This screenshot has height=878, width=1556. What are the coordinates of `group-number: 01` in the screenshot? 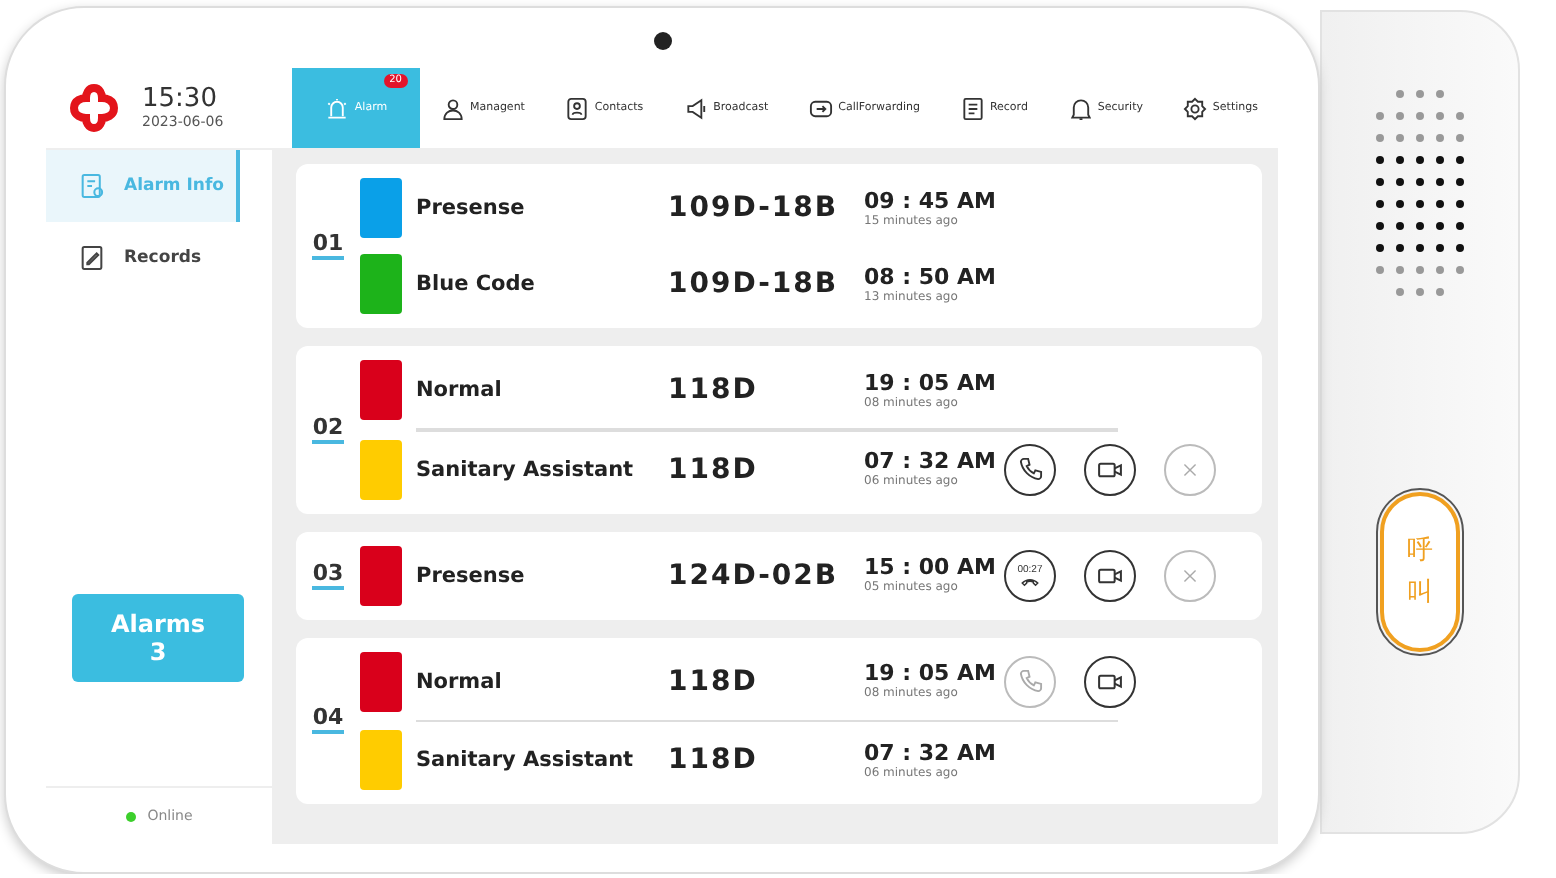 It's located at (328, 246).